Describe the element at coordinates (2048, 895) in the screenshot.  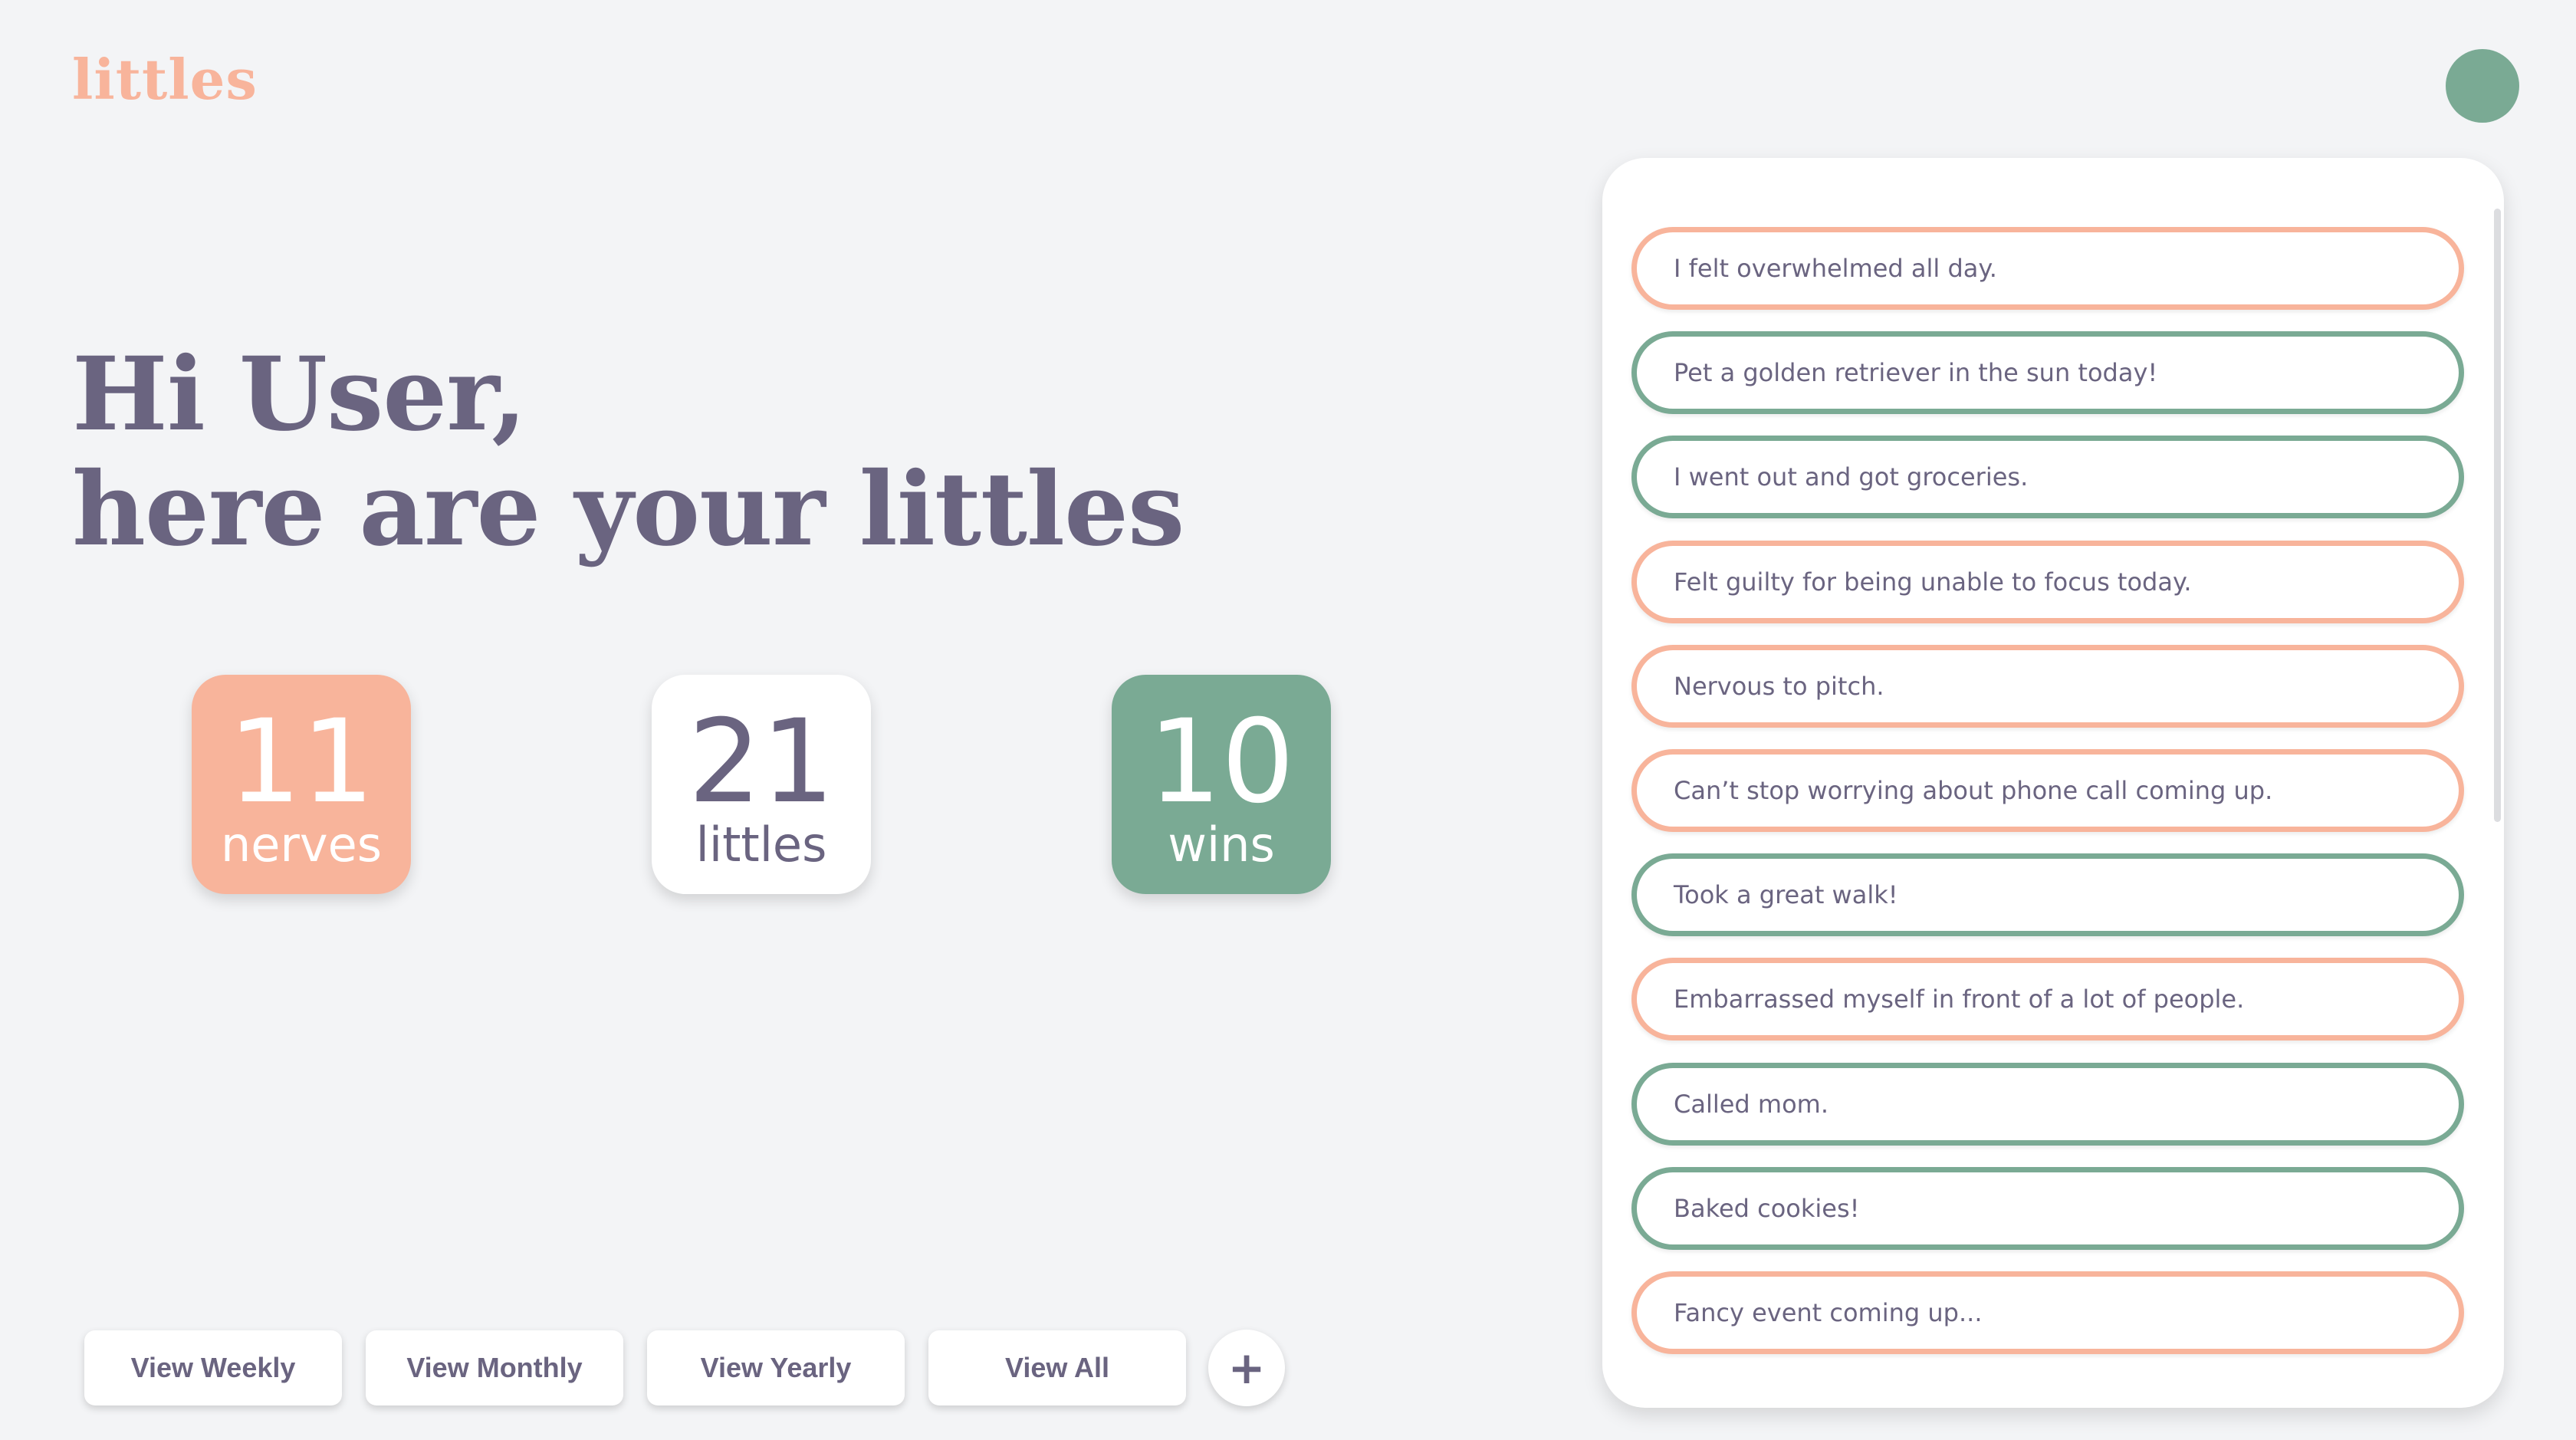
I see `entry-item-win: Took a great walk!` at that location.